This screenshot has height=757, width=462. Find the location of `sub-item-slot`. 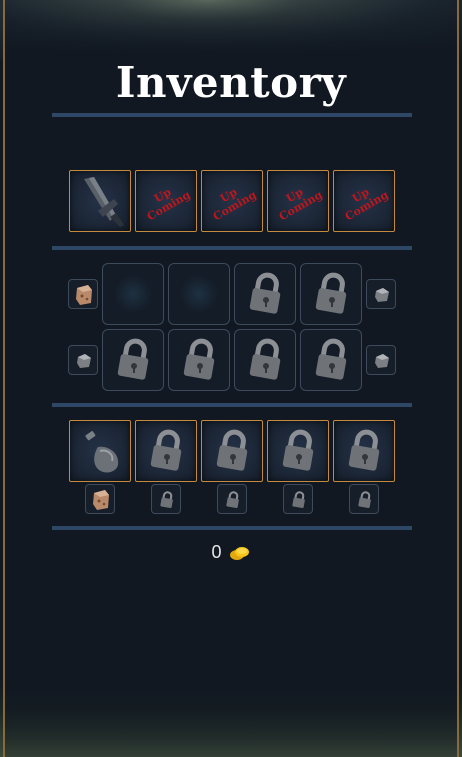

sub-item-slot is located at coordinates (100, 499).